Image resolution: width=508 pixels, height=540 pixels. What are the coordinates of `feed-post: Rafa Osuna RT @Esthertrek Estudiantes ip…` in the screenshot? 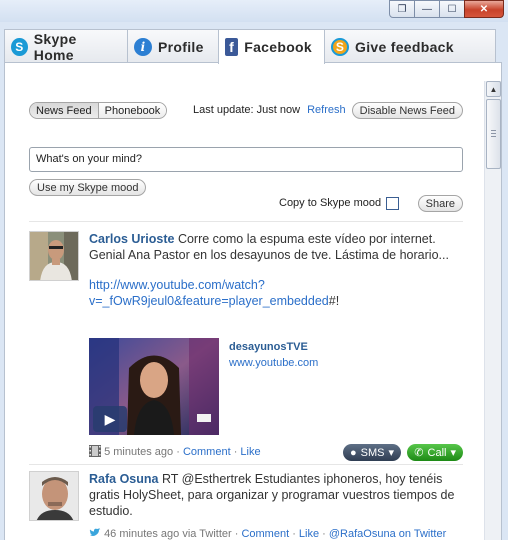 It's located at (246, 505).